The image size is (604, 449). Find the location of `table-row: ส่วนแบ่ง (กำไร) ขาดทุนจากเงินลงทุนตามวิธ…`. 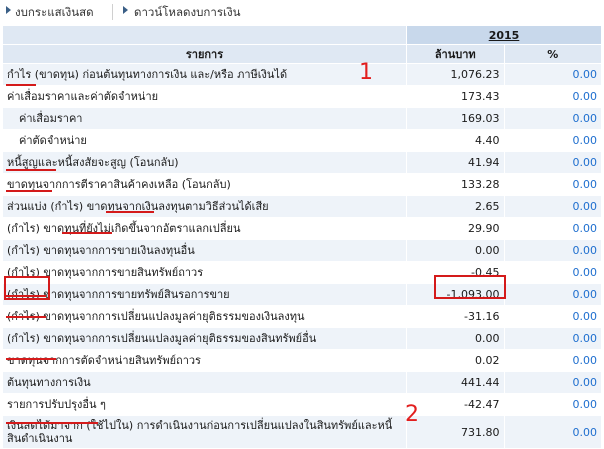

table-row: ส่วนแบ่ง (กำไร) ขาดทุนจากเงินลงทุนตามวิธ… is located at coordinates (302, 206).